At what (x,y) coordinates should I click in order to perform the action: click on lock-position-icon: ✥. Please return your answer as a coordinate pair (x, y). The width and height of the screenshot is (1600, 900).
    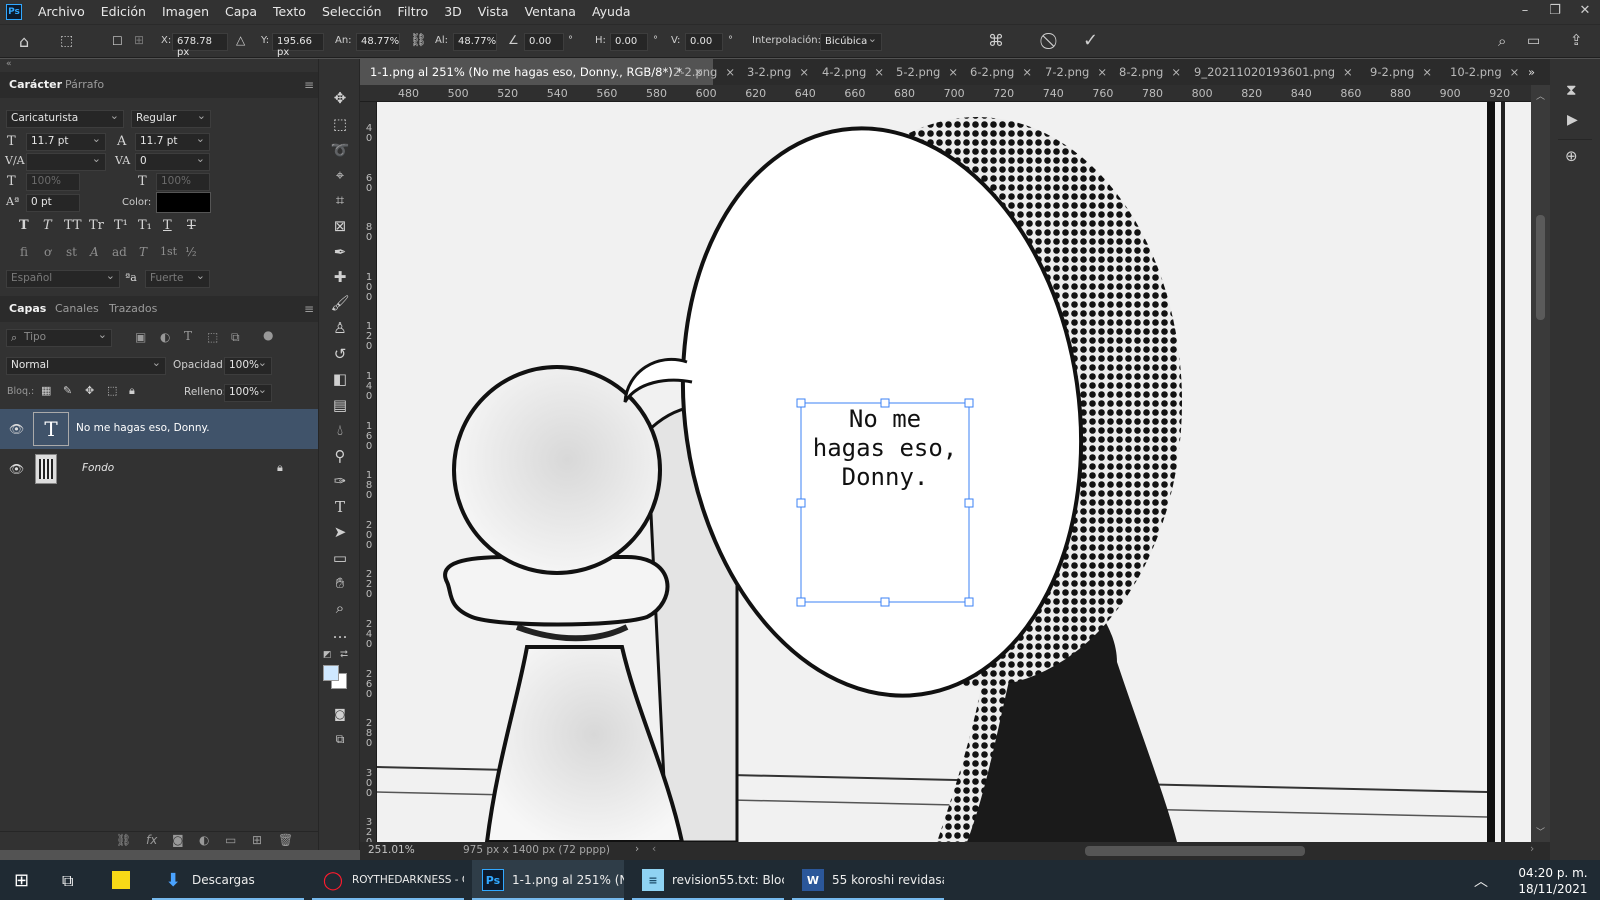
    Looking at the image, I should click on (89, 390).